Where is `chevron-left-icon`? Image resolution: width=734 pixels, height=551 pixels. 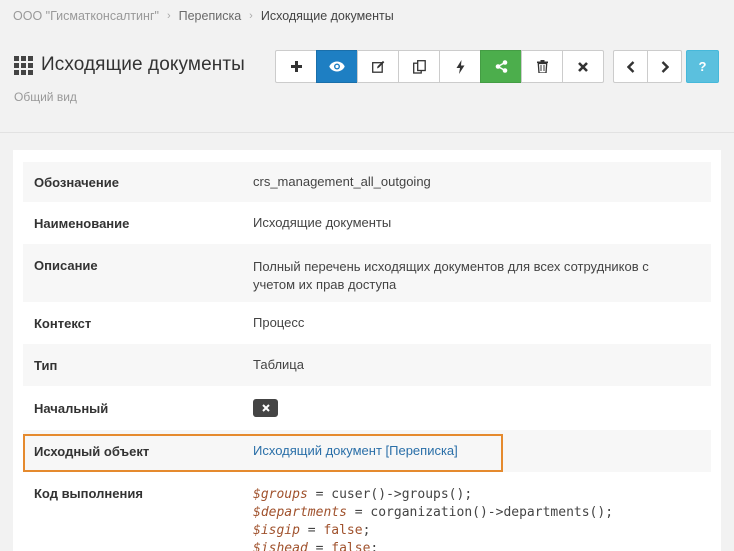
chevron-left-icon is located at coordinates (630, 66).